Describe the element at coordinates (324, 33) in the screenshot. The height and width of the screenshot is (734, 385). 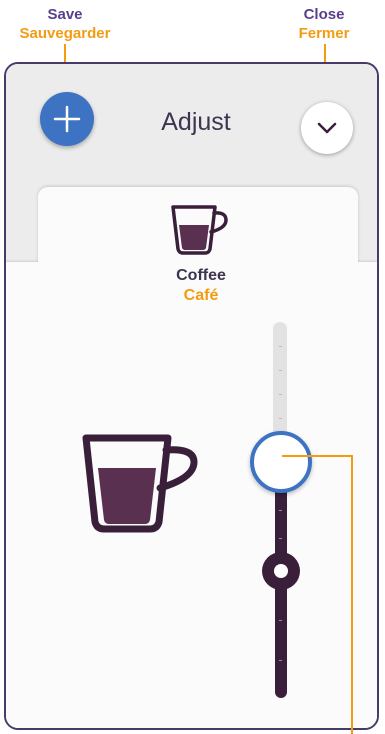
I see `close-callout-fr: Fermer` at that location.